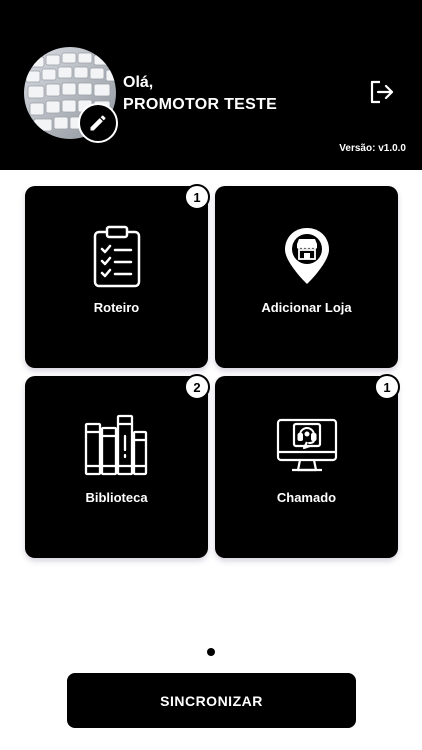  I want to click on logout-button, so click(382, 92).